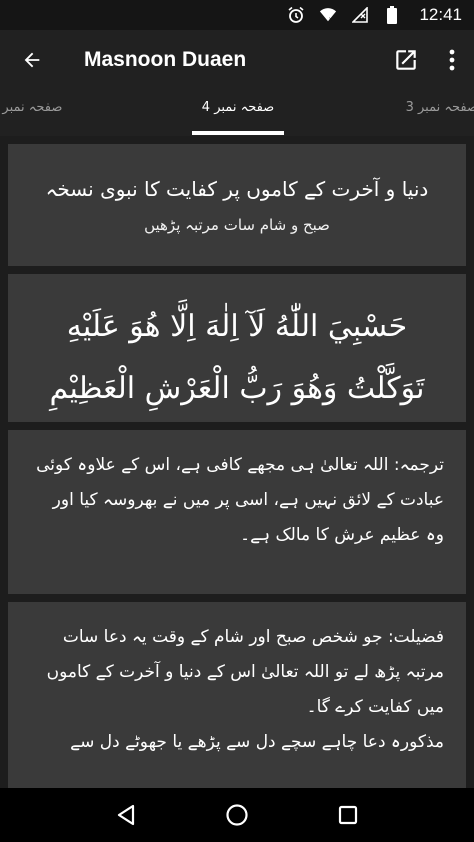 This screenshot has height=842, width=474. Describe the element at coordinates (440, 14) in the screenshot. I see `status-time: 12:41` at that location.